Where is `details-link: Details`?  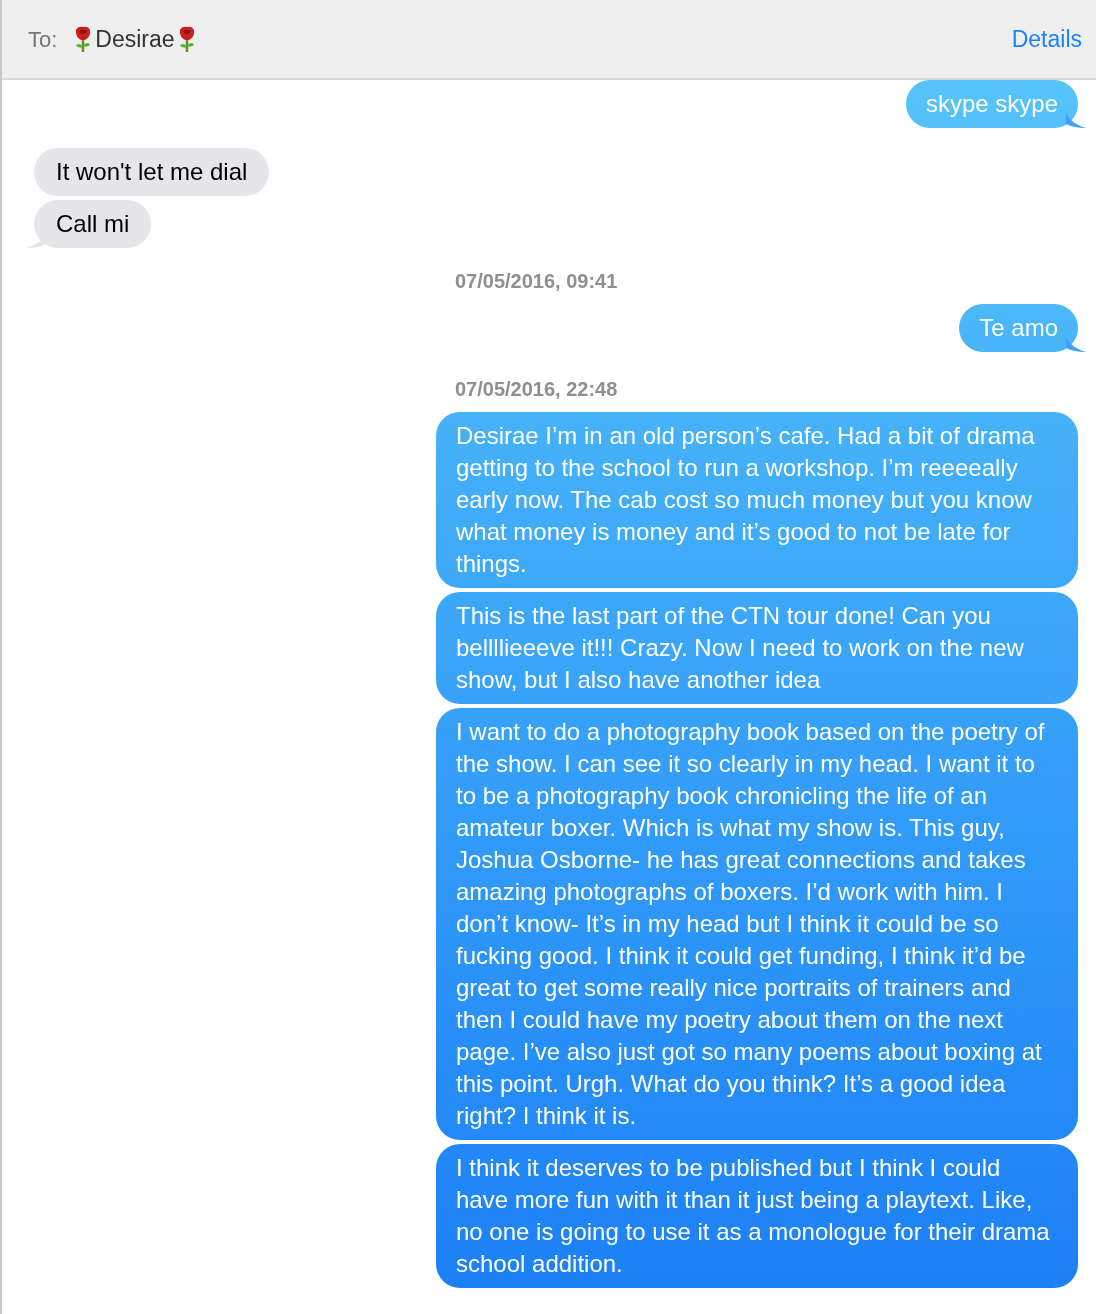 details-link: Details is located at coordinates (1046, 39).